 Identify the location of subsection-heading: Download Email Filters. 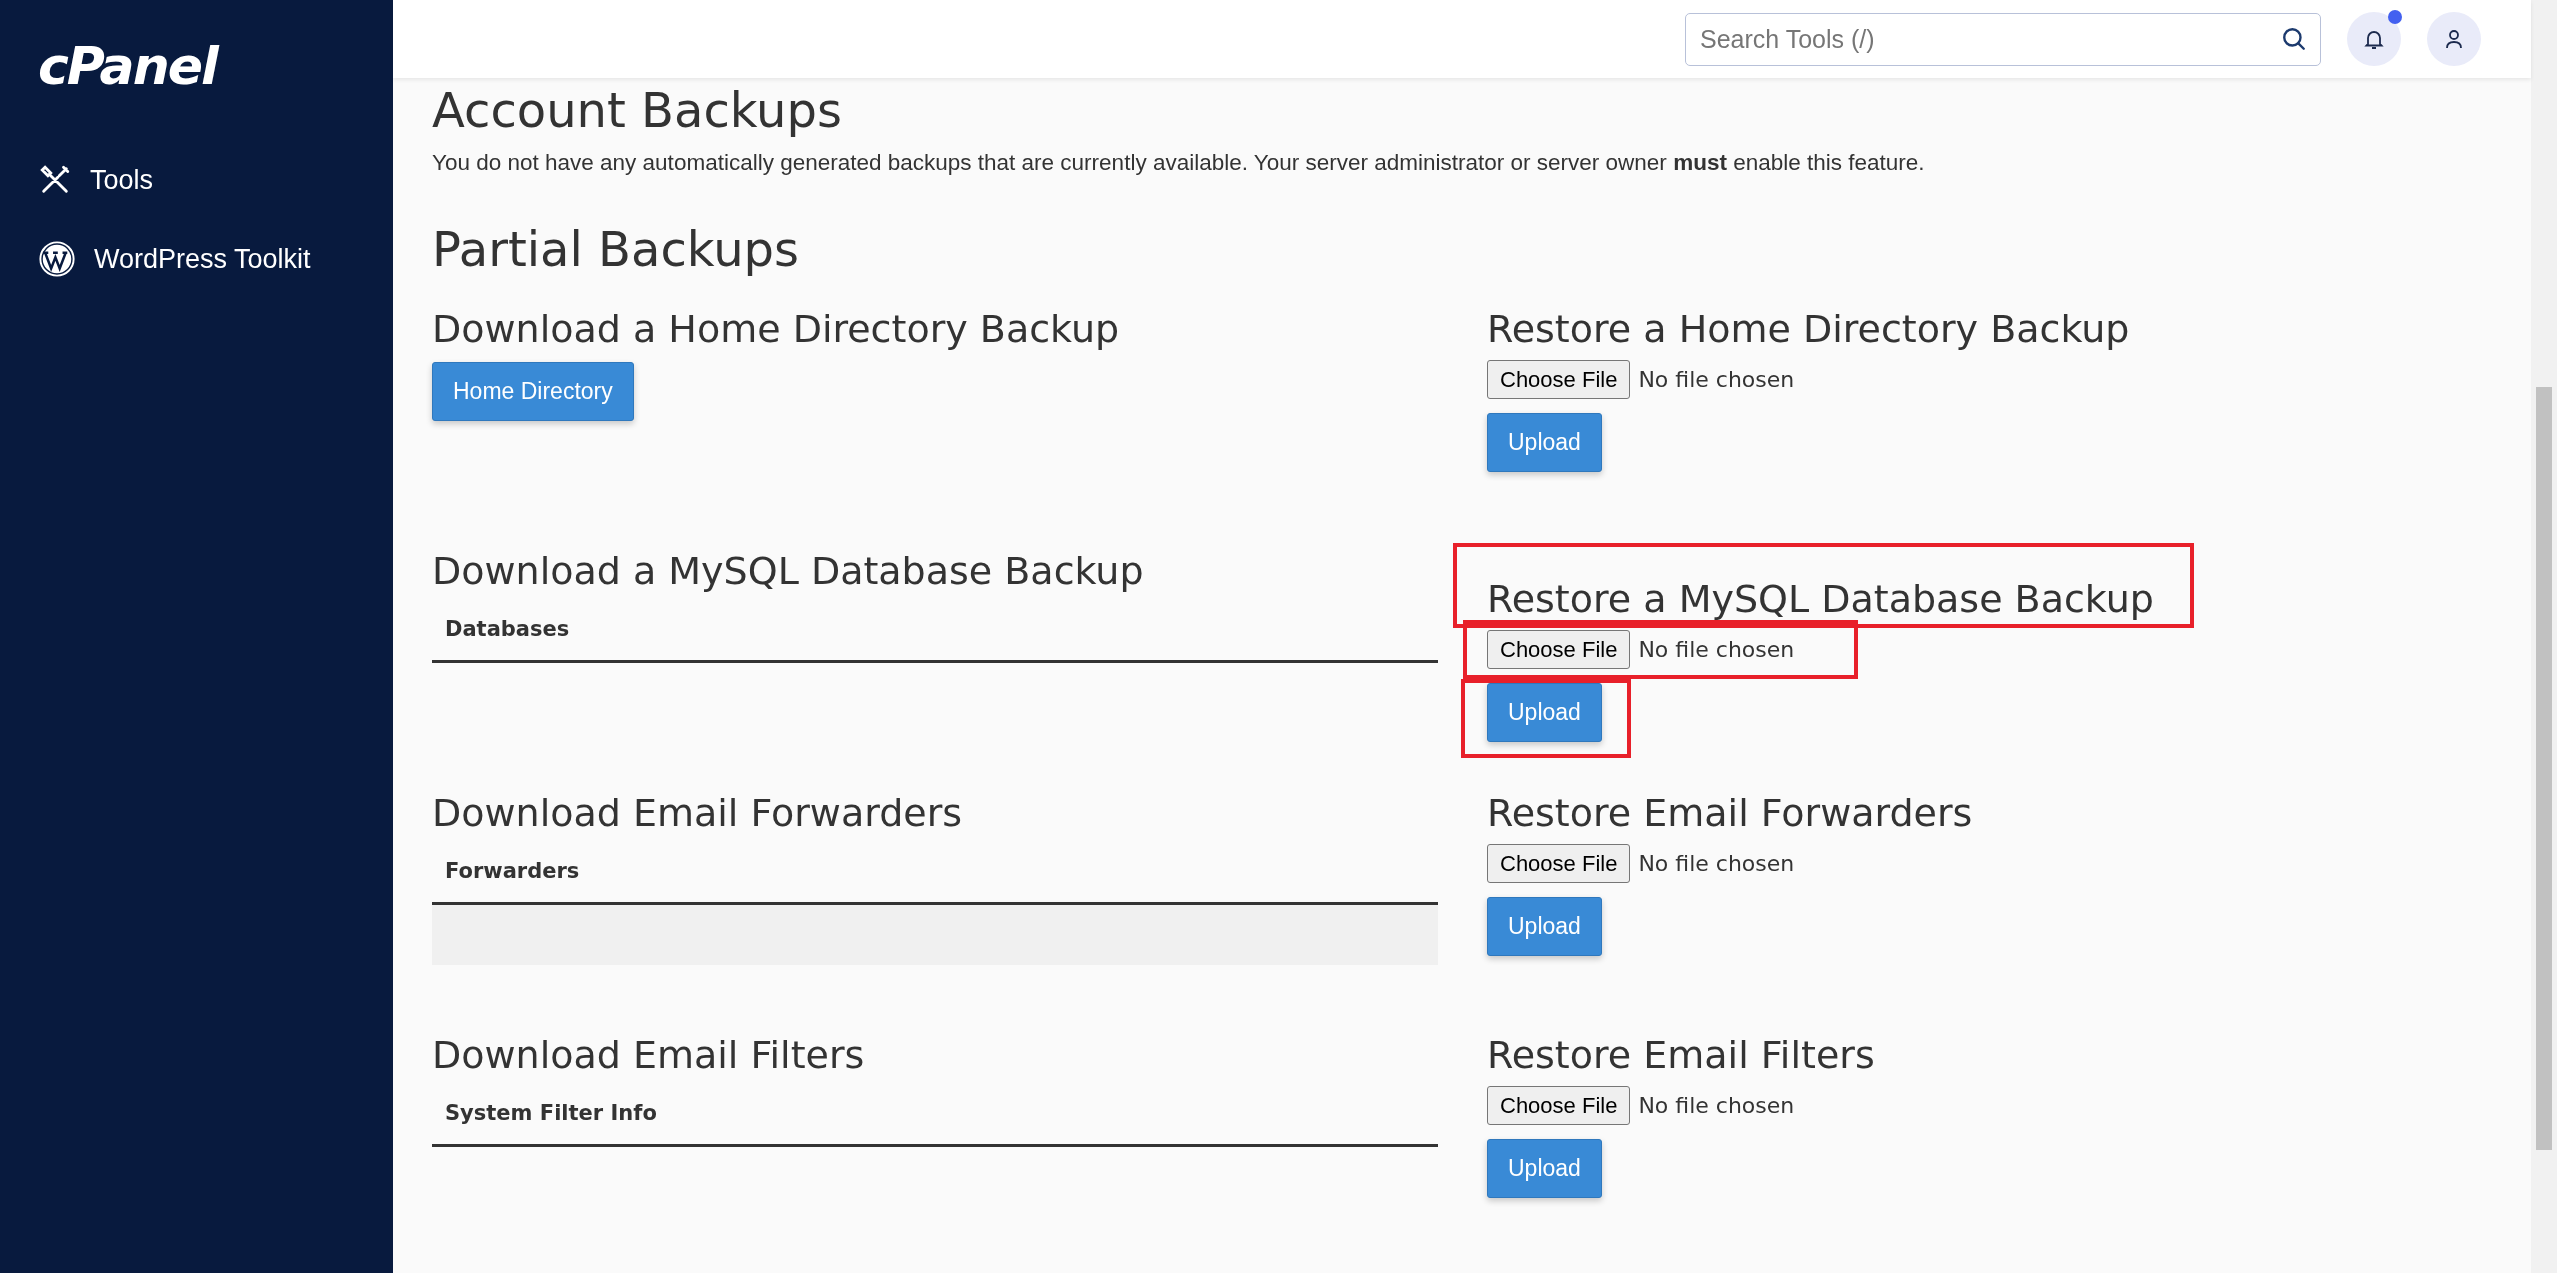
(649, 1055).